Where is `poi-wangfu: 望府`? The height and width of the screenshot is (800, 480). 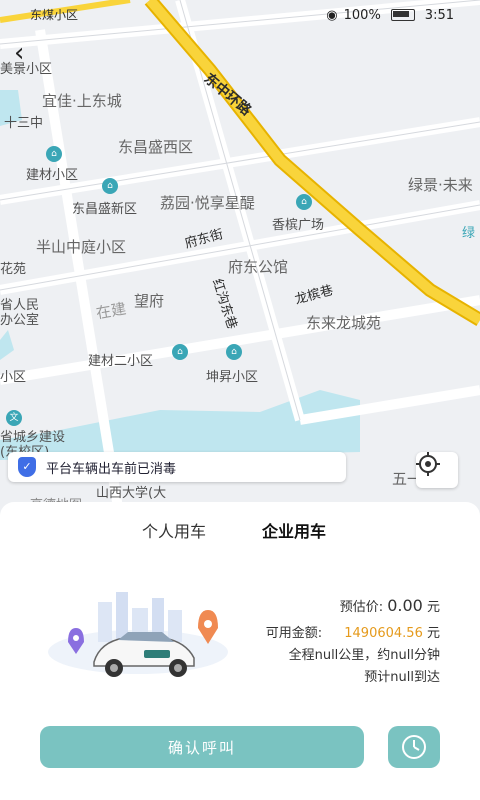 poi-wangfu: 望府 is located at coordinates (149, 301).